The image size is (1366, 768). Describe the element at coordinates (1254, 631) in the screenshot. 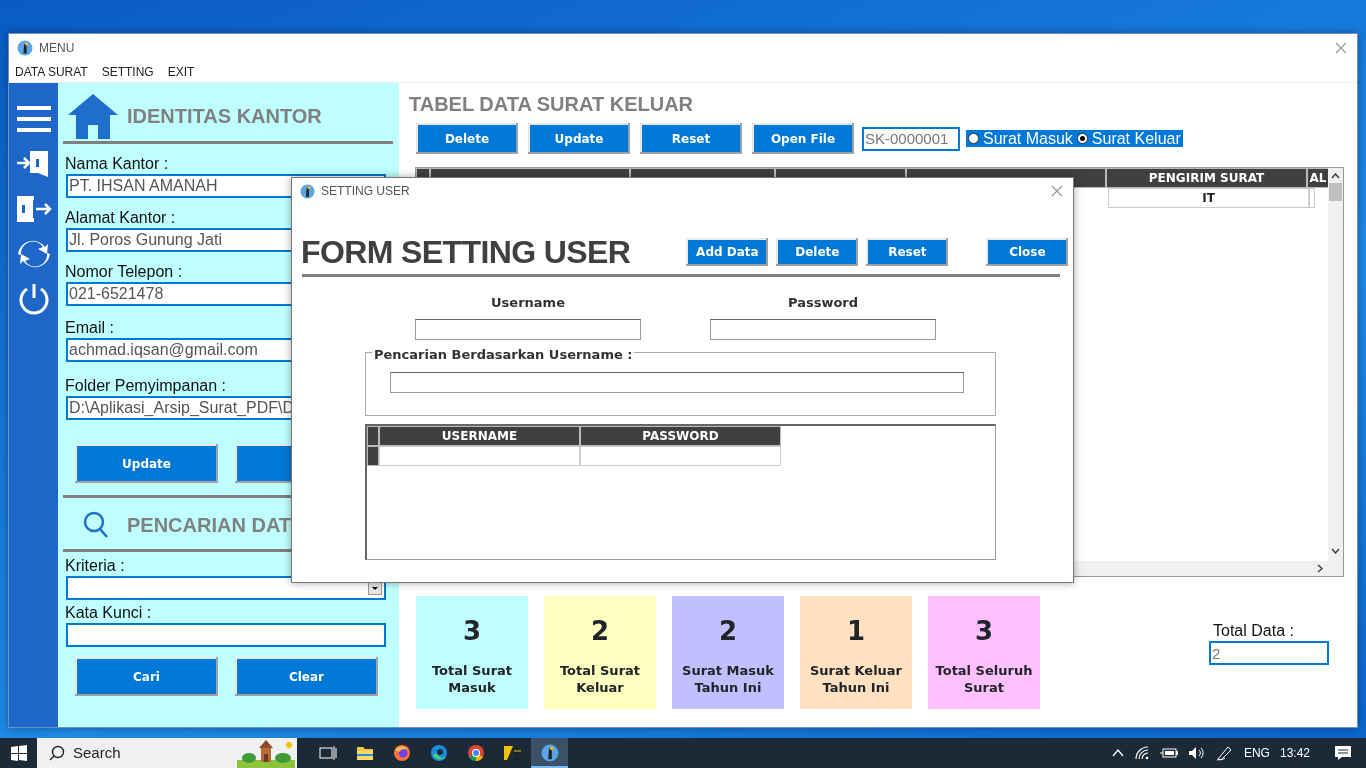

I see `field-label: Total Data :` at that location.